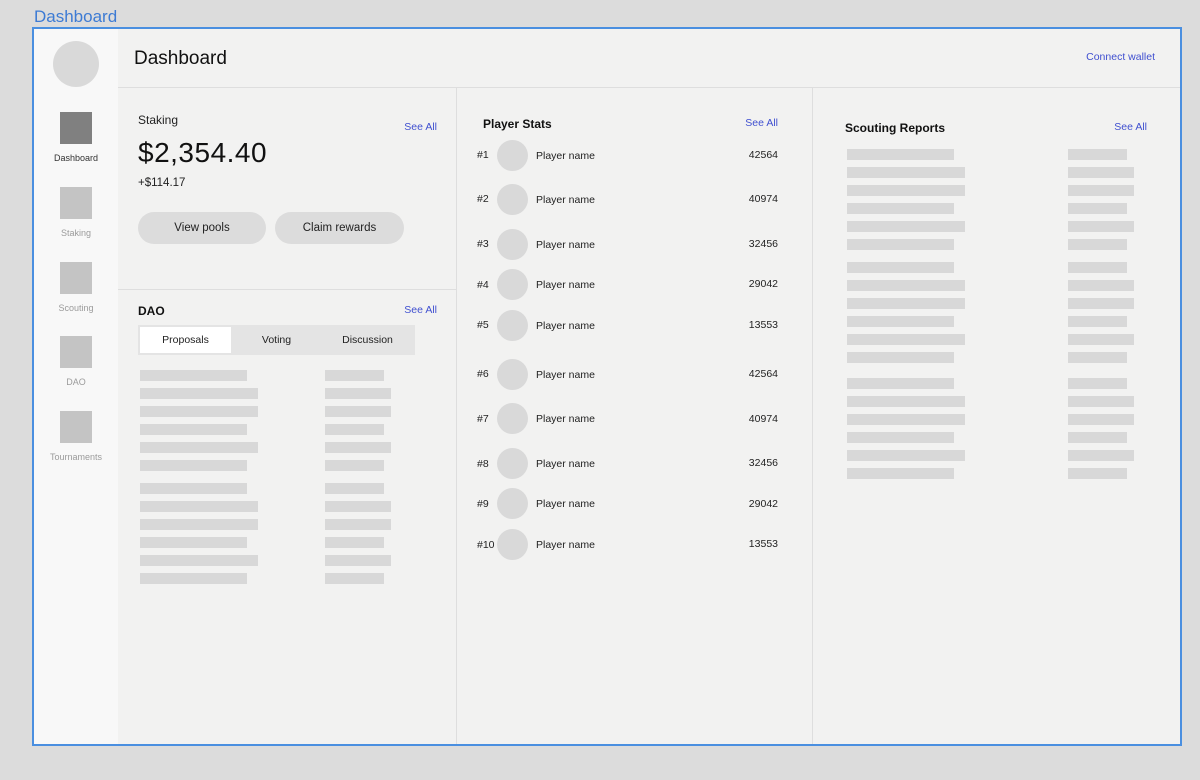 The width and height of the screenshot is (1200, 780). I want to click on player-rank: #1, so click(483, 155).